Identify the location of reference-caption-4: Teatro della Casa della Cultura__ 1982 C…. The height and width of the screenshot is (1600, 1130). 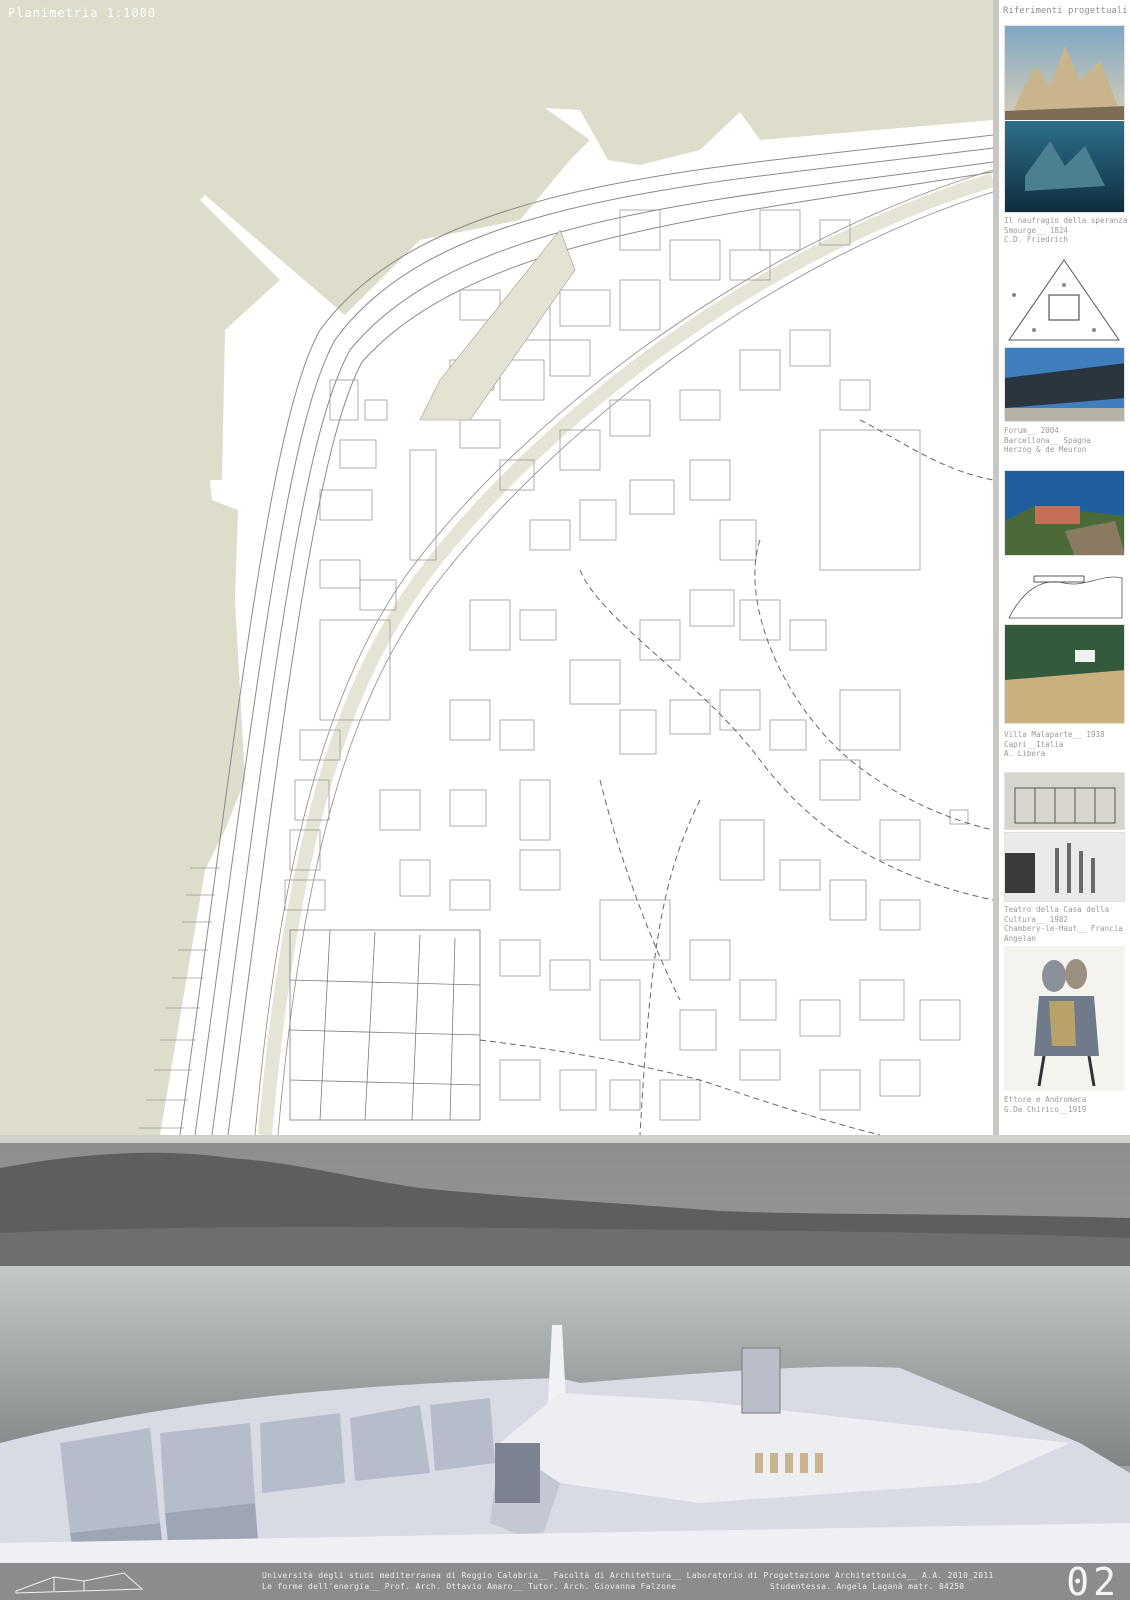
(1063, 924).